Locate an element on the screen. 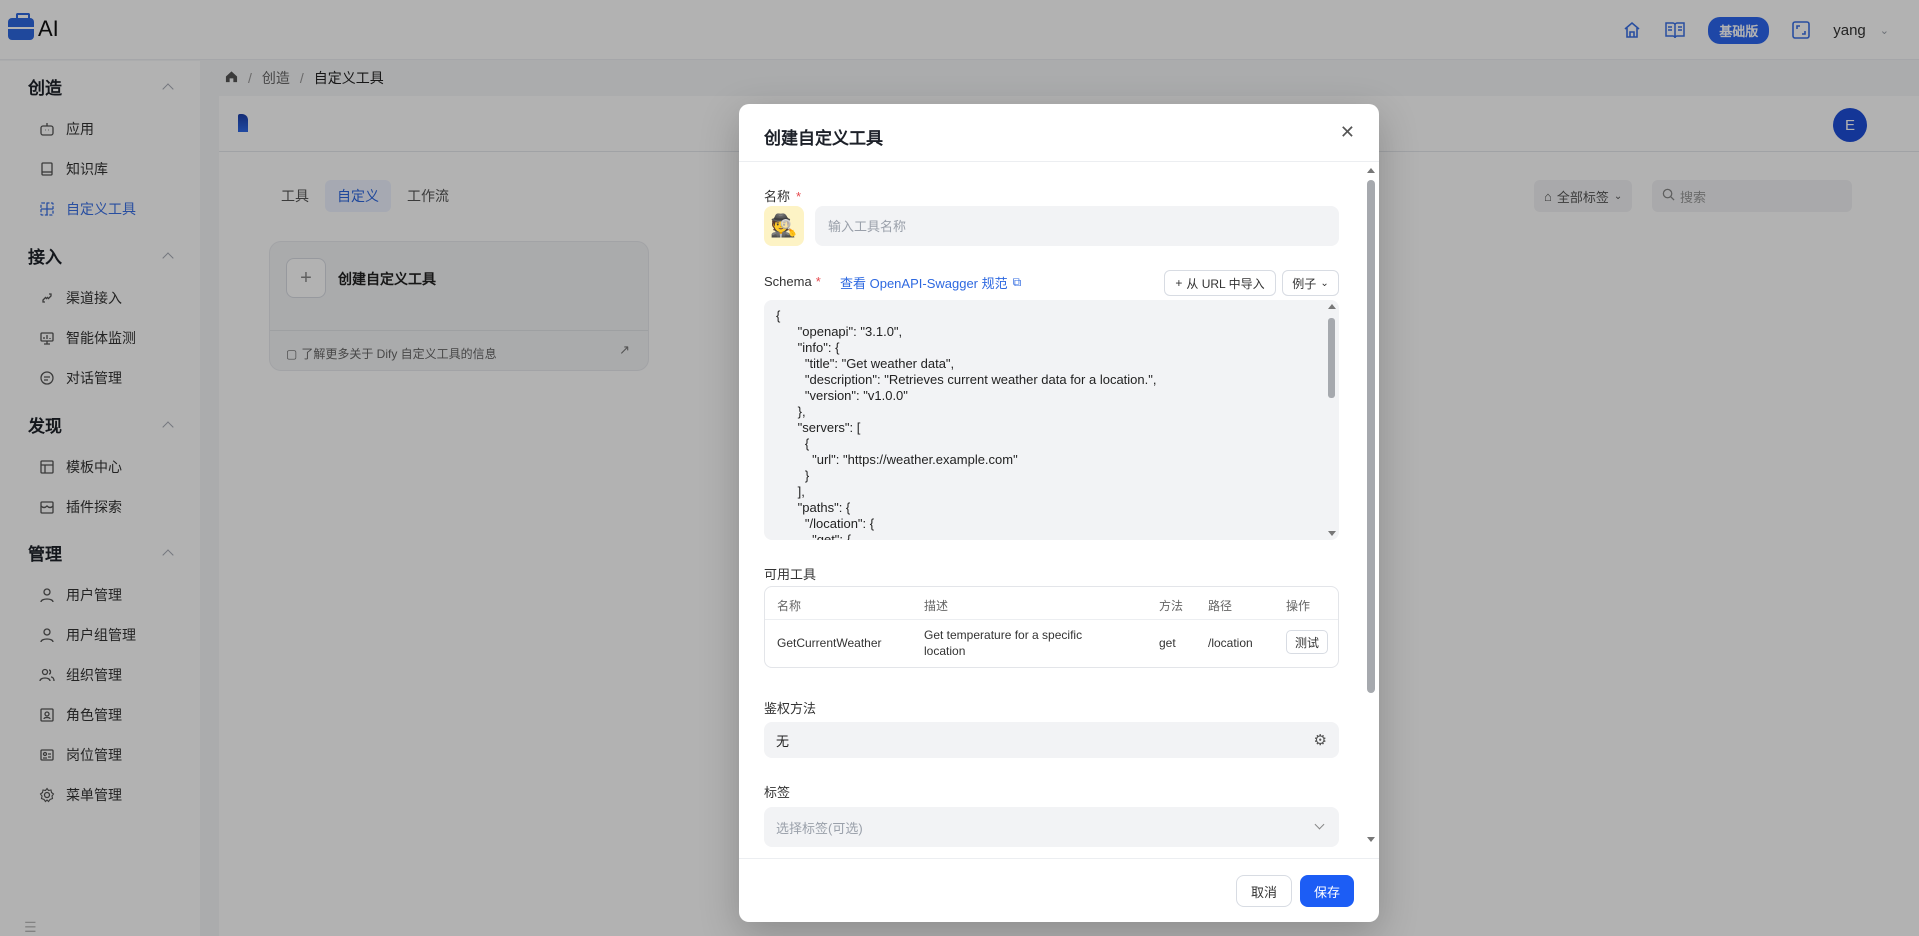  column-header-name: 名称 is located at coordinates (789, 606).